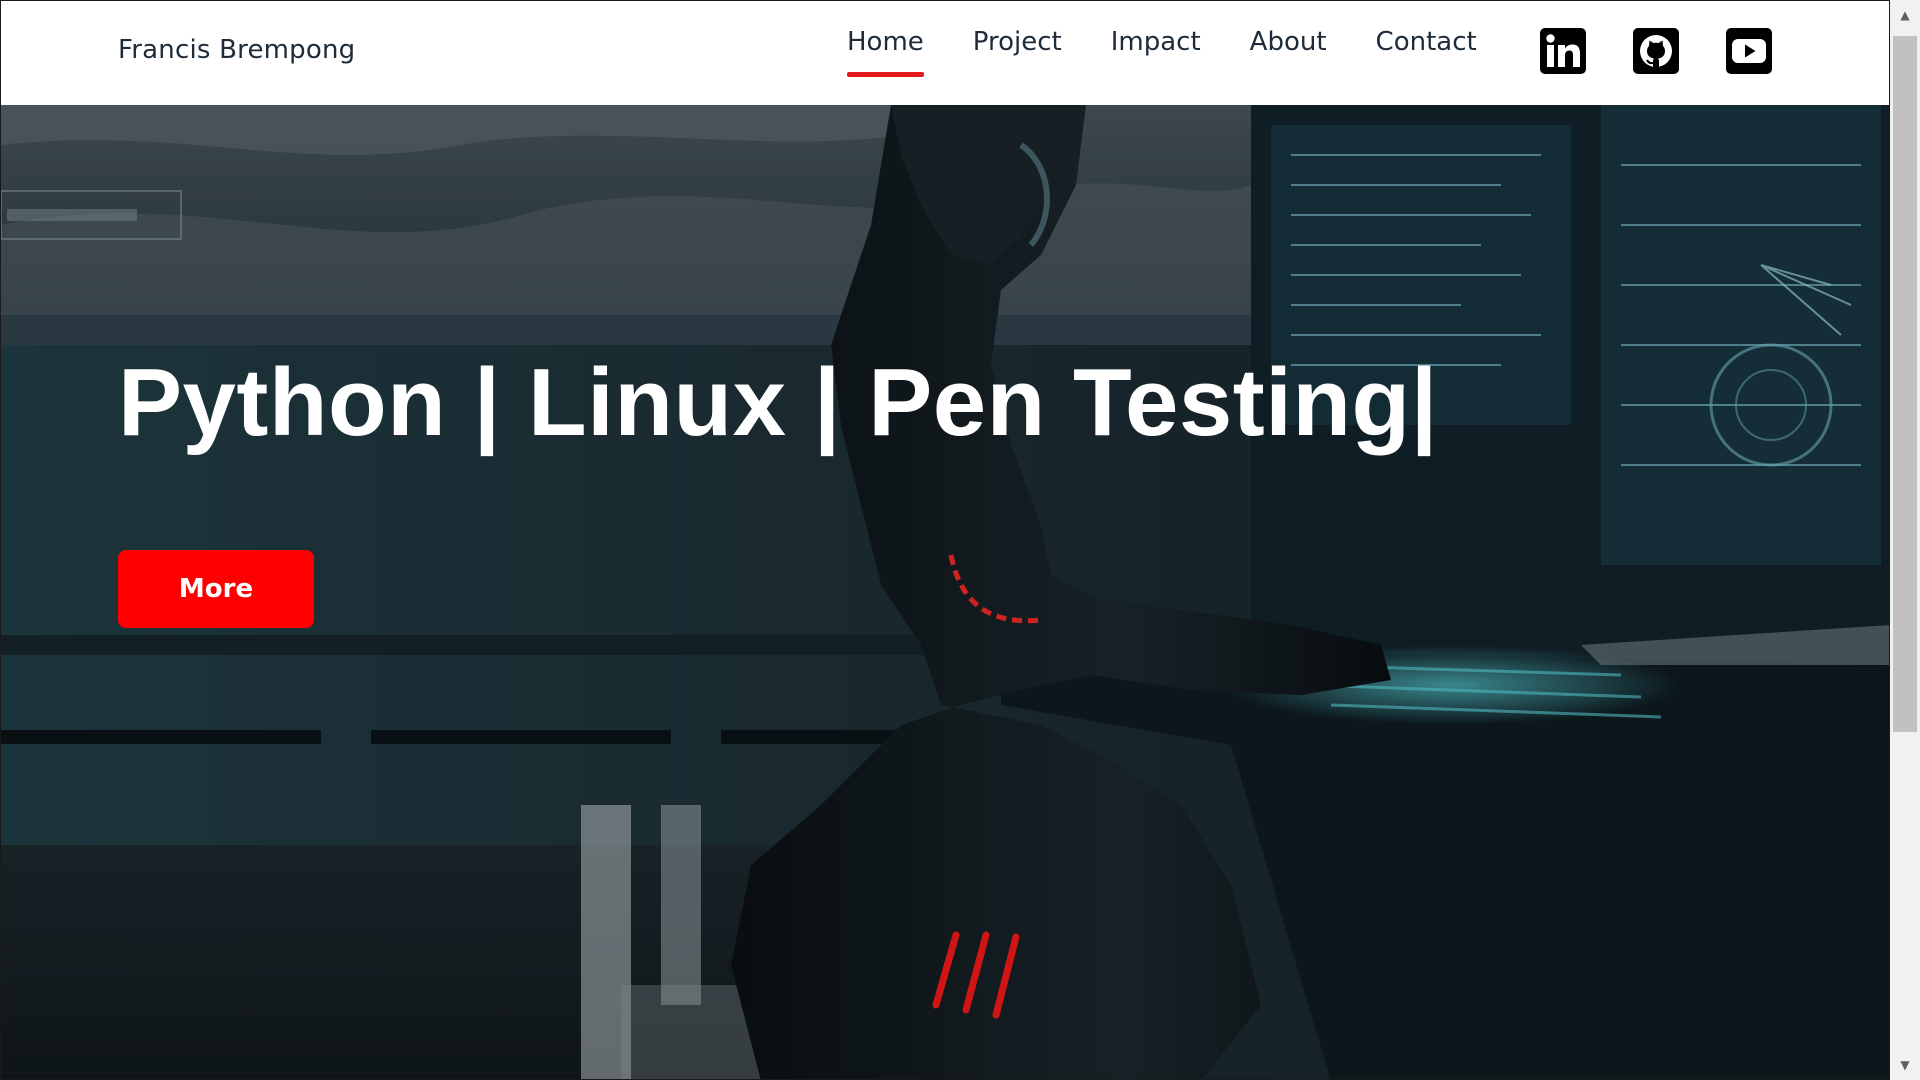  Describe the element at coordinates (885, 52) in the screenshot. I see `nav-item-home: Home` at that location.